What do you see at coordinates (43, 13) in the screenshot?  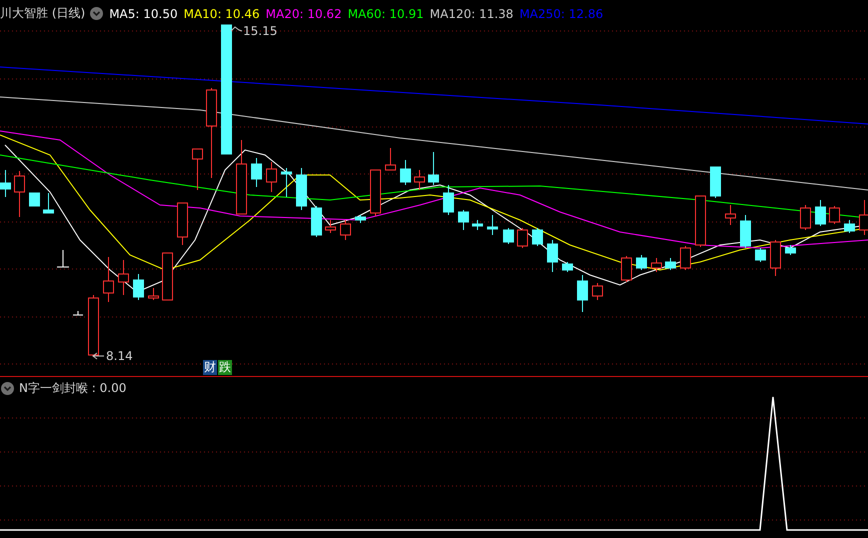 I see `stock-title: 川大智胜 (日线)` at bounding box center [43, 13].